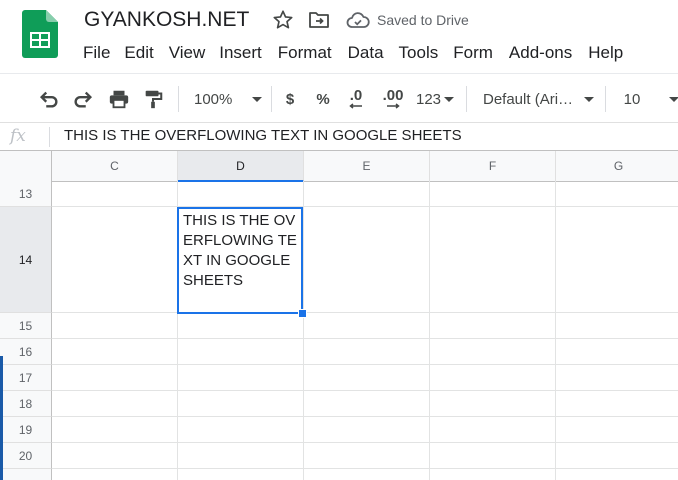 This screenshot has height=480, width=678. Describe the element at coordinates (83, 99) in the screenshot. I see `redo-icon` at that location.